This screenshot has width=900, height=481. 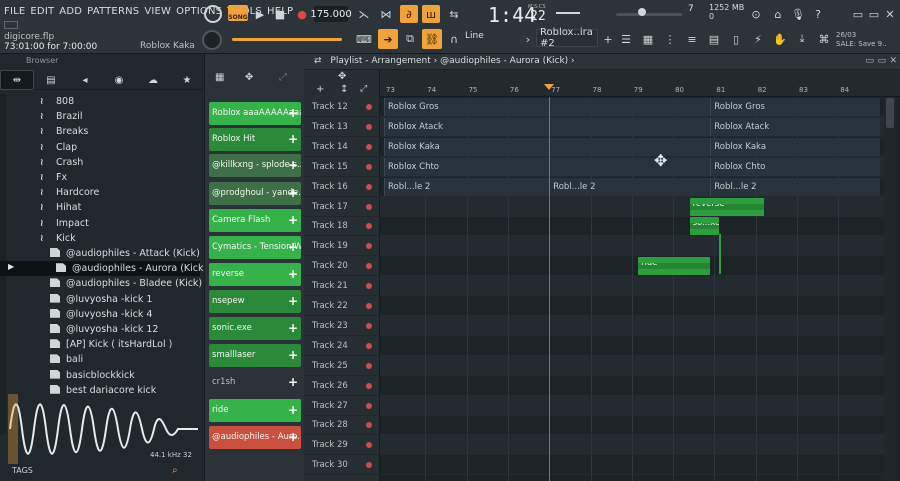 I want to click on browser-tab-online: ◉, so click(x=119, y=80).